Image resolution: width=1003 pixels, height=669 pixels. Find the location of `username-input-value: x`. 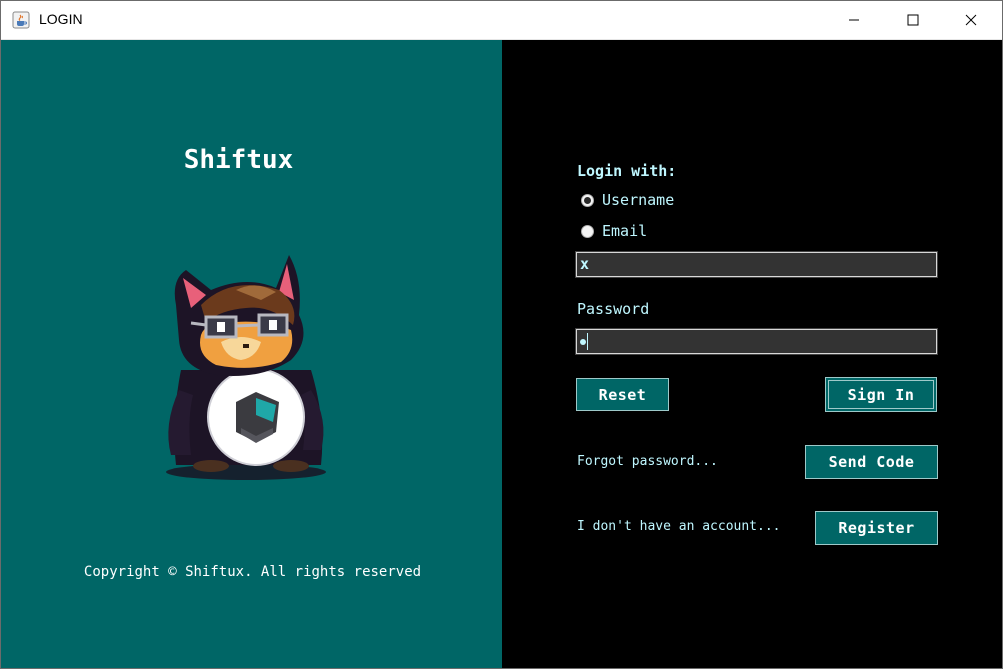

username-input-value: x is located at coordinates (585, 264).